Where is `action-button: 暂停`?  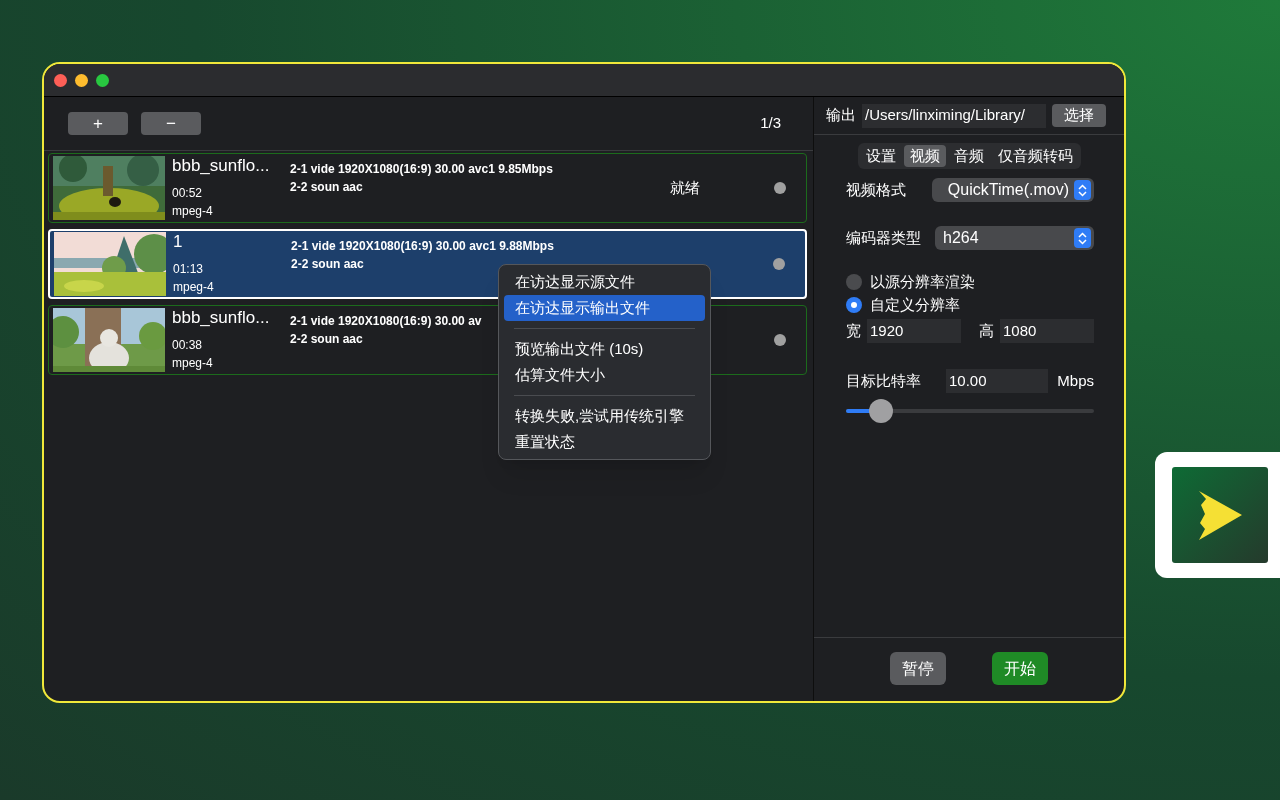
action-button: 暂停 is located at coordinates (918, 668).